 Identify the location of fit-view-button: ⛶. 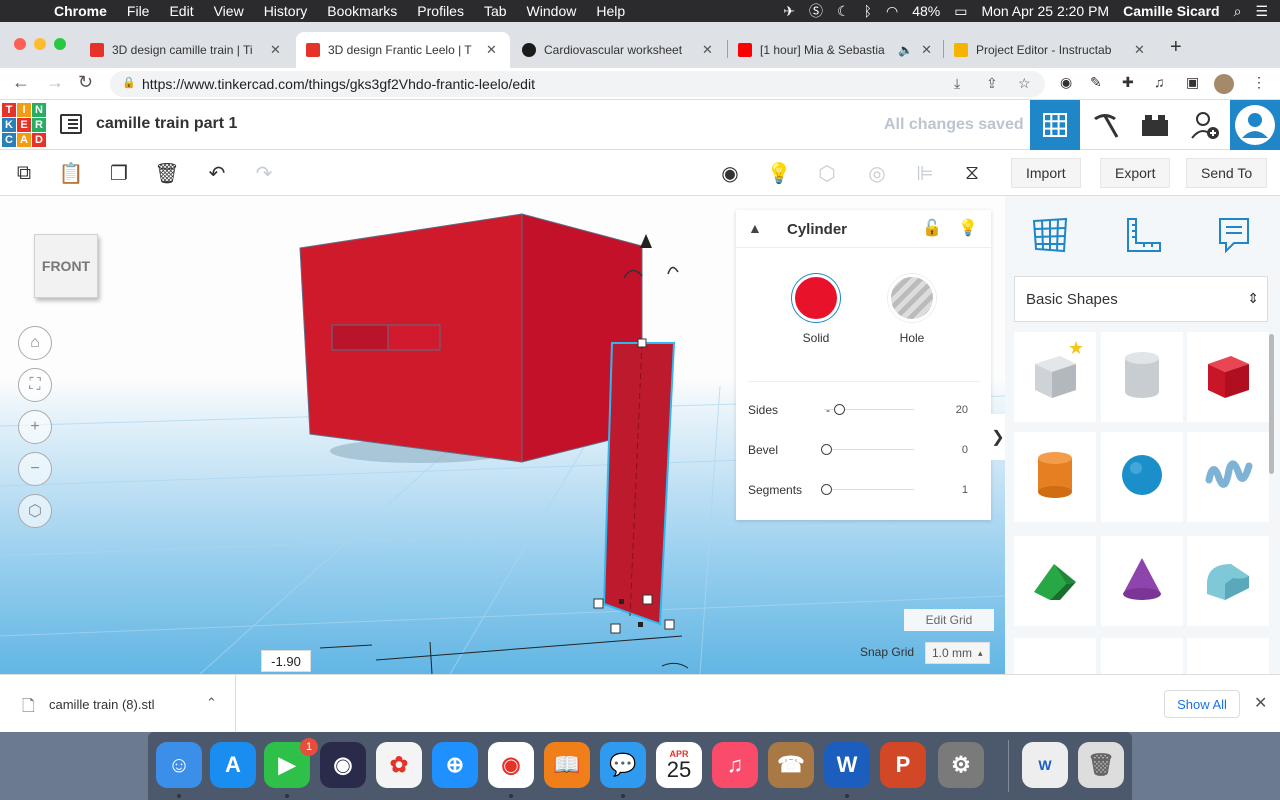
(35, 385).